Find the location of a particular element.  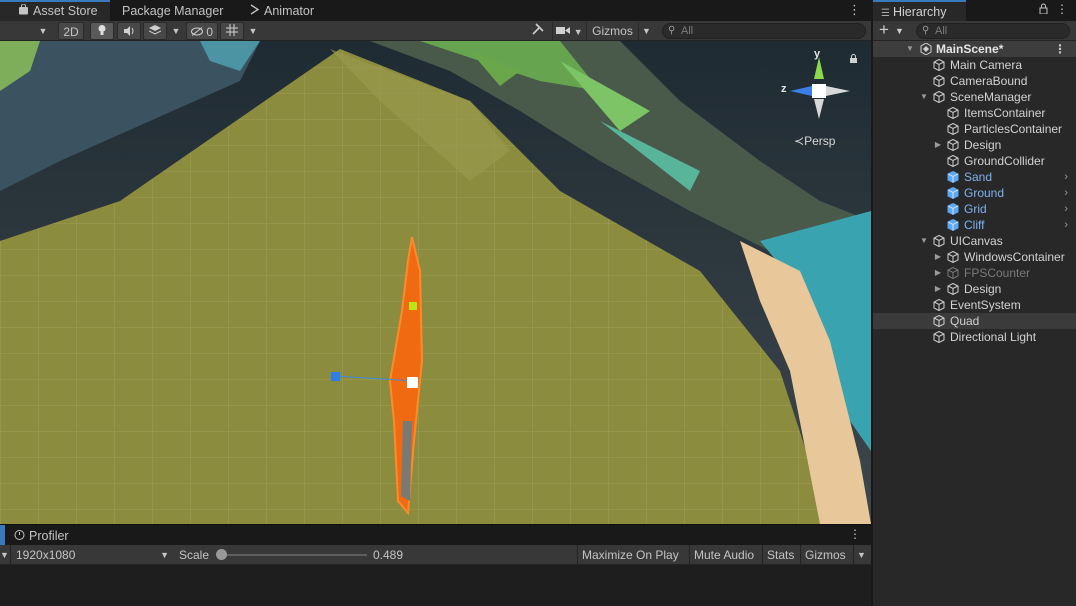

hierarchy-item: Sand › is located at coordinates (974, 177).